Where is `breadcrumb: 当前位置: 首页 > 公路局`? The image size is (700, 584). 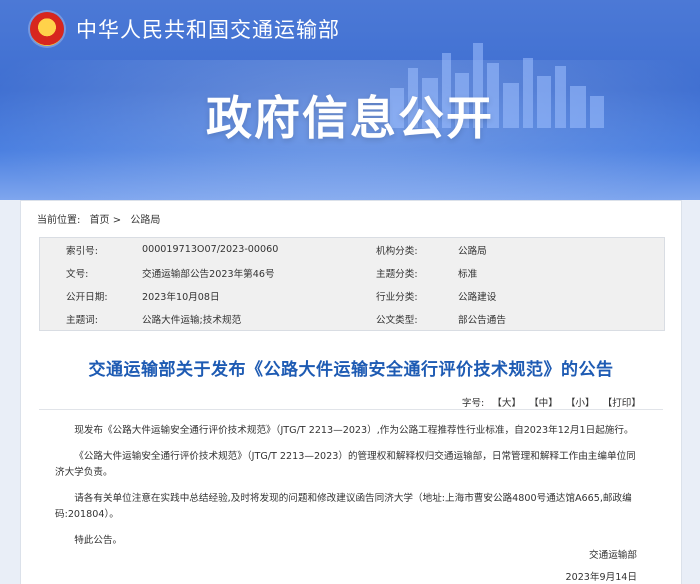
breadcrumb: 当前位置: 首页 > 公路局 is located at coordinates (98, 218).